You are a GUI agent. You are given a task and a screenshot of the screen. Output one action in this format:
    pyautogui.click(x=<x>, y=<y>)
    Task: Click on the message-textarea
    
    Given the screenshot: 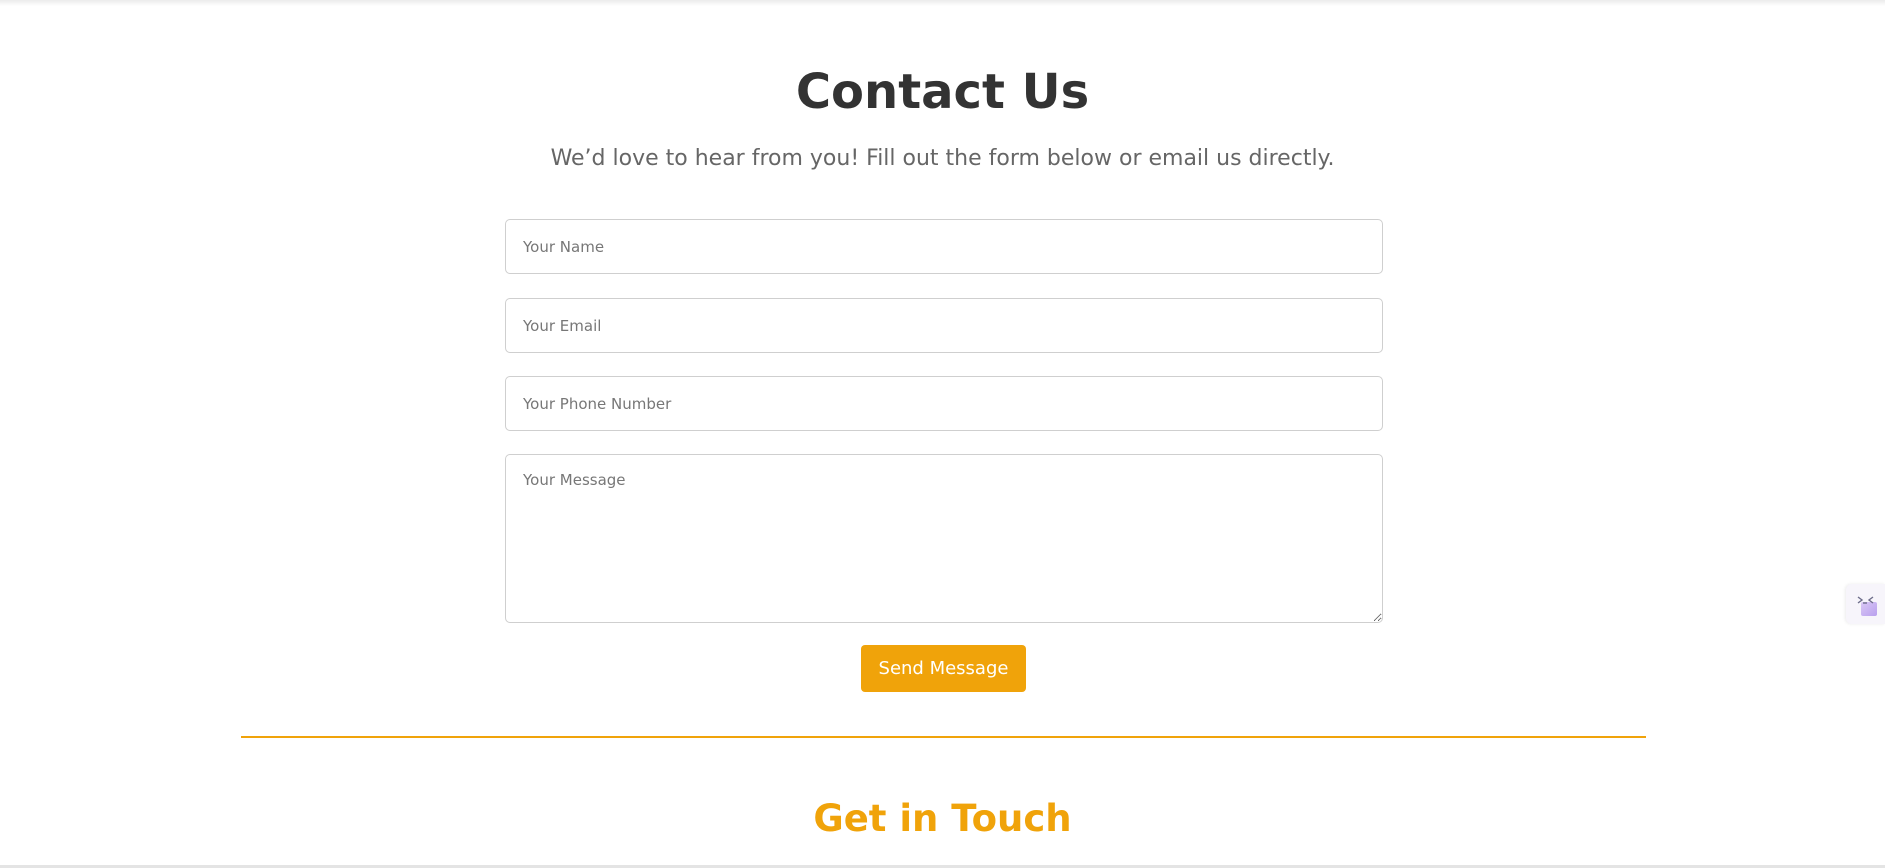 What is the action you would take?
    pyautogui.click(x=944, y=538)
    